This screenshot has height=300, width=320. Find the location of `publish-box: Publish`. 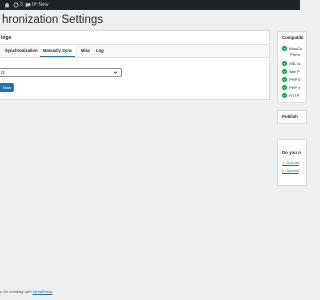

publish-box: Publish is located at coordinates (292, 117).